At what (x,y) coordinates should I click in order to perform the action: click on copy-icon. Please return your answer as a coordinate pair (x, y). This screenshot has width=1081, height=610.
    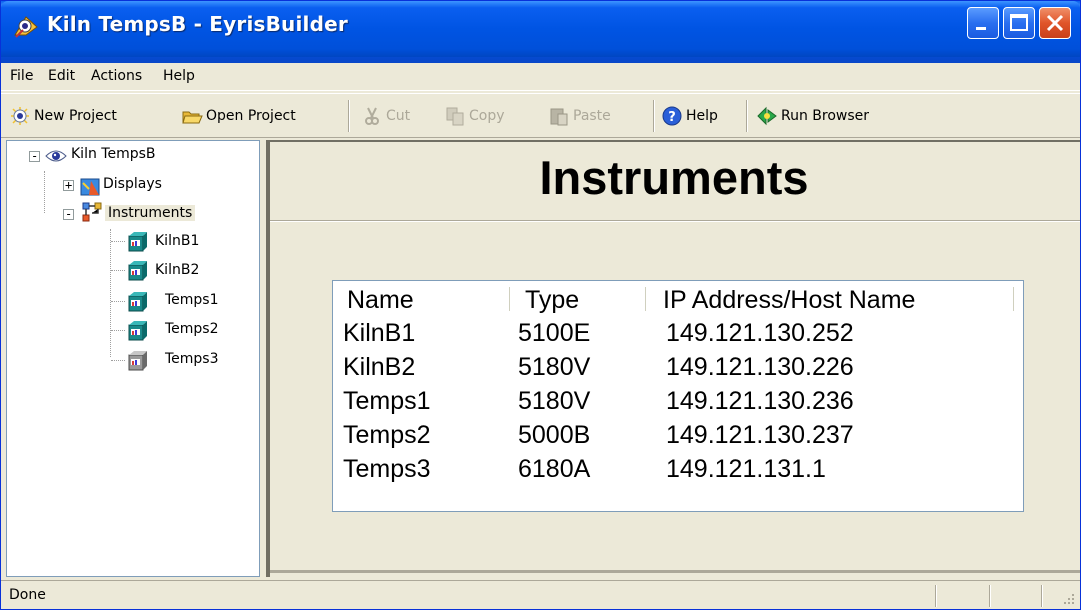
    Looking at the image, I should click on (455, 116).